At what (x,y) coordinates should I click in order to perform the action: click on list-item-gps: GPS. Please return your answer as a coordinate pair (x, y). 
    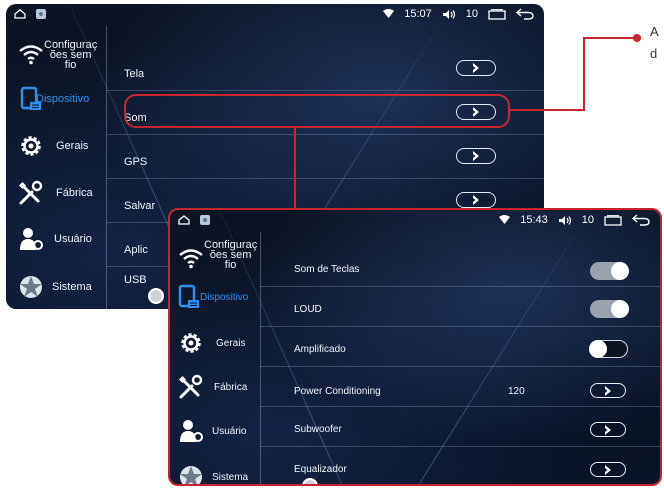
    Looking at the image, I should click on (325, 156).